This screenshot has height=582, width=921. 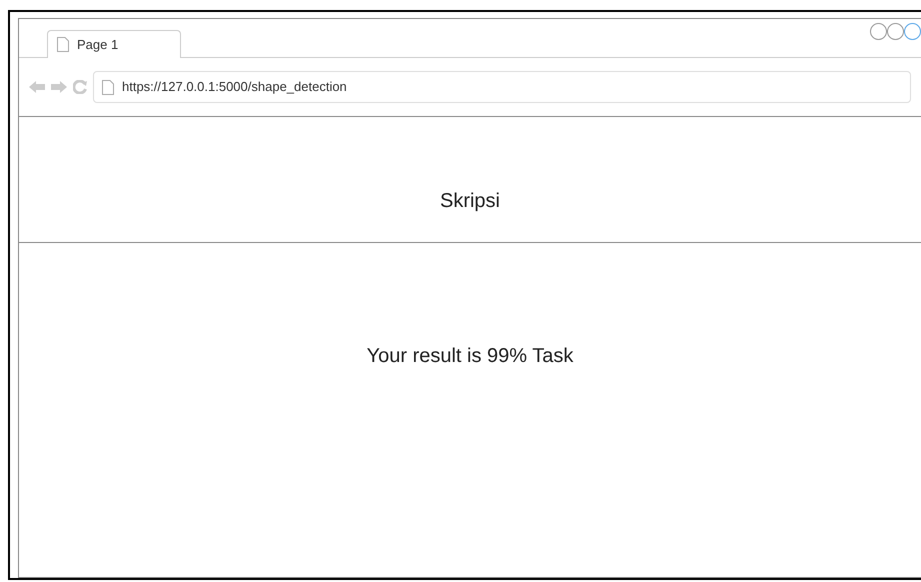 What do you see at coordinates (97, 45) in the screenshot?
I see `tab-title: Page 1` at bounding box center [97, 45].